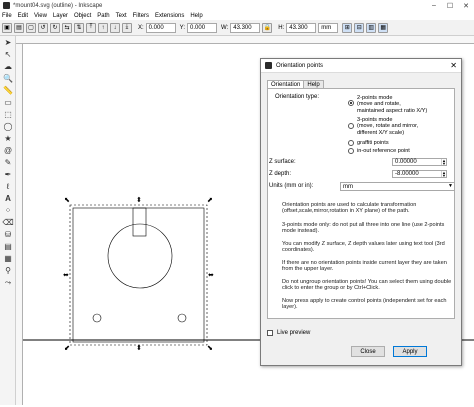 This screenshot has height=407, width=474. What do you see at coordinates (291, 186) in the screenshot?
I see `units-label: Units (mm or in):` at bounding box center [291, 186].